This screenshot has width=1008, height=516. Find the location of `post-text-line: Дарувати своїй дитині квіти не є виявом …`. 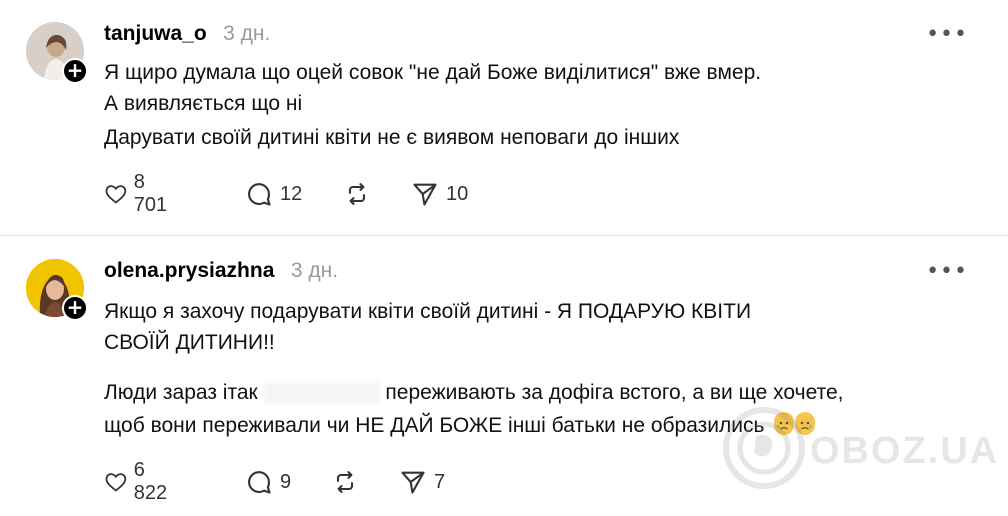

post-text-line: Дарувати своїй дитині квіти не є виявом … is located at coordinates (392, 137).